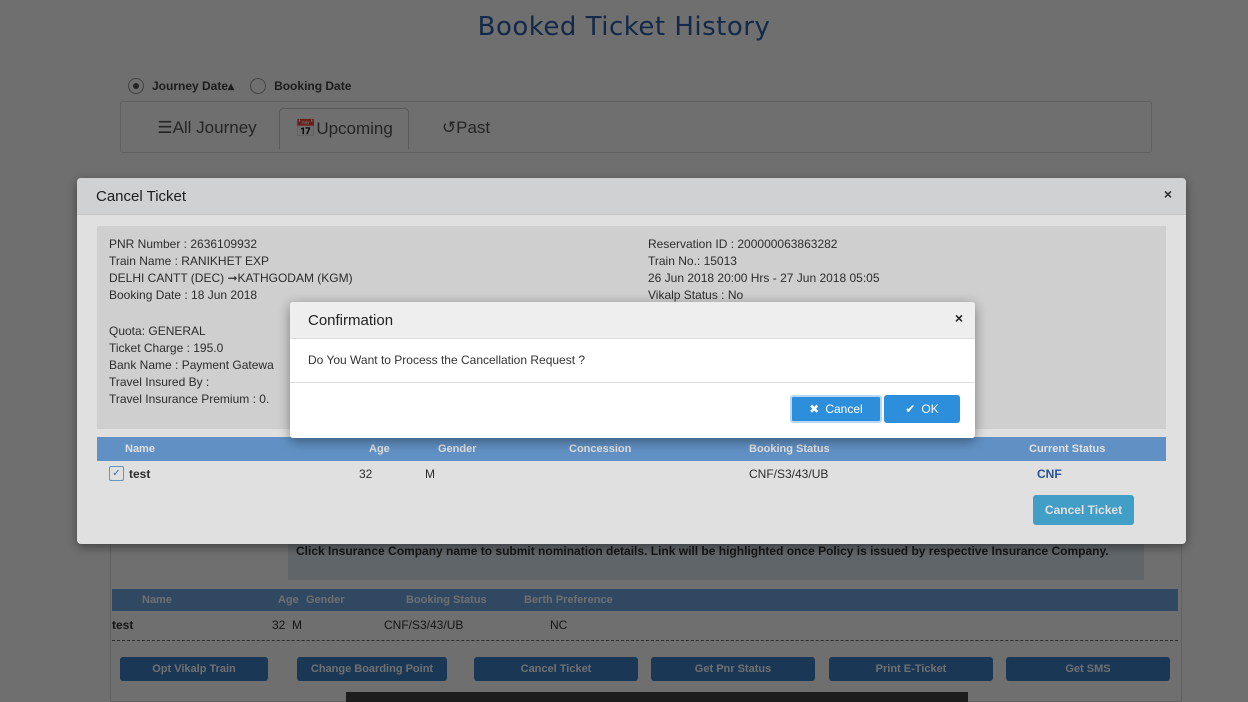 The height and width of the screenshot is (702, 1248). What do you see at coordinates (836, 409) in the screenshot?
I see `cancel-button: ✖ Cancel` at bounding box center [836, 409].